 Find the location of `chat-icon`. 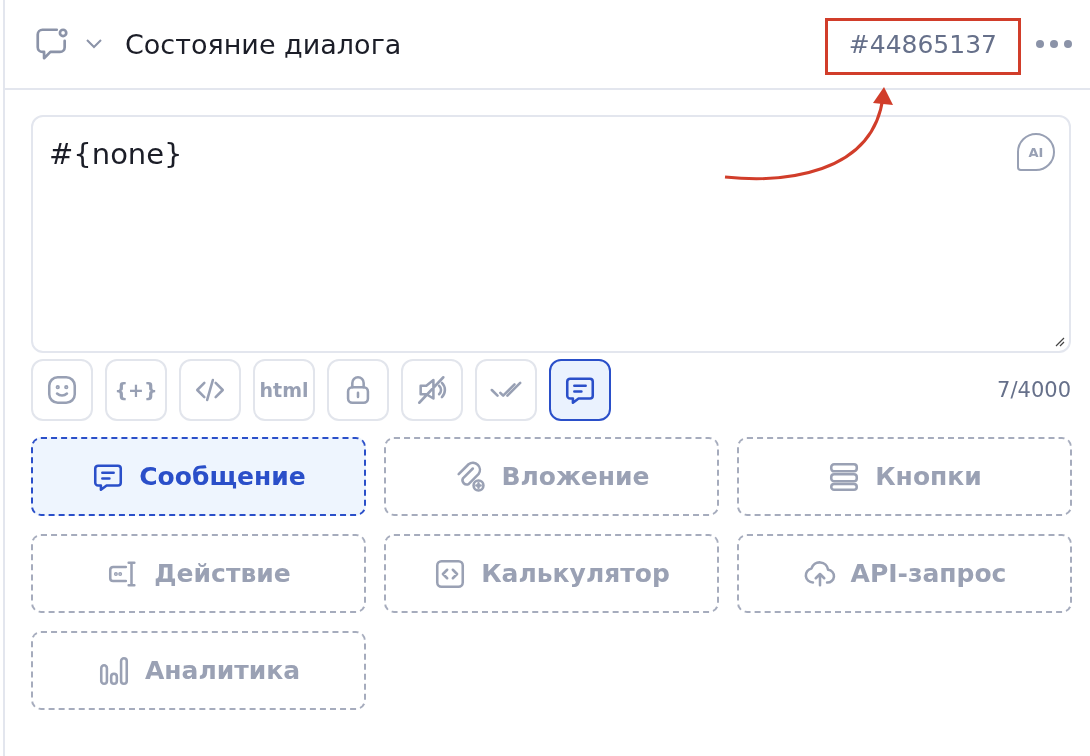

chat-icon is located at coordinates (52, 44).